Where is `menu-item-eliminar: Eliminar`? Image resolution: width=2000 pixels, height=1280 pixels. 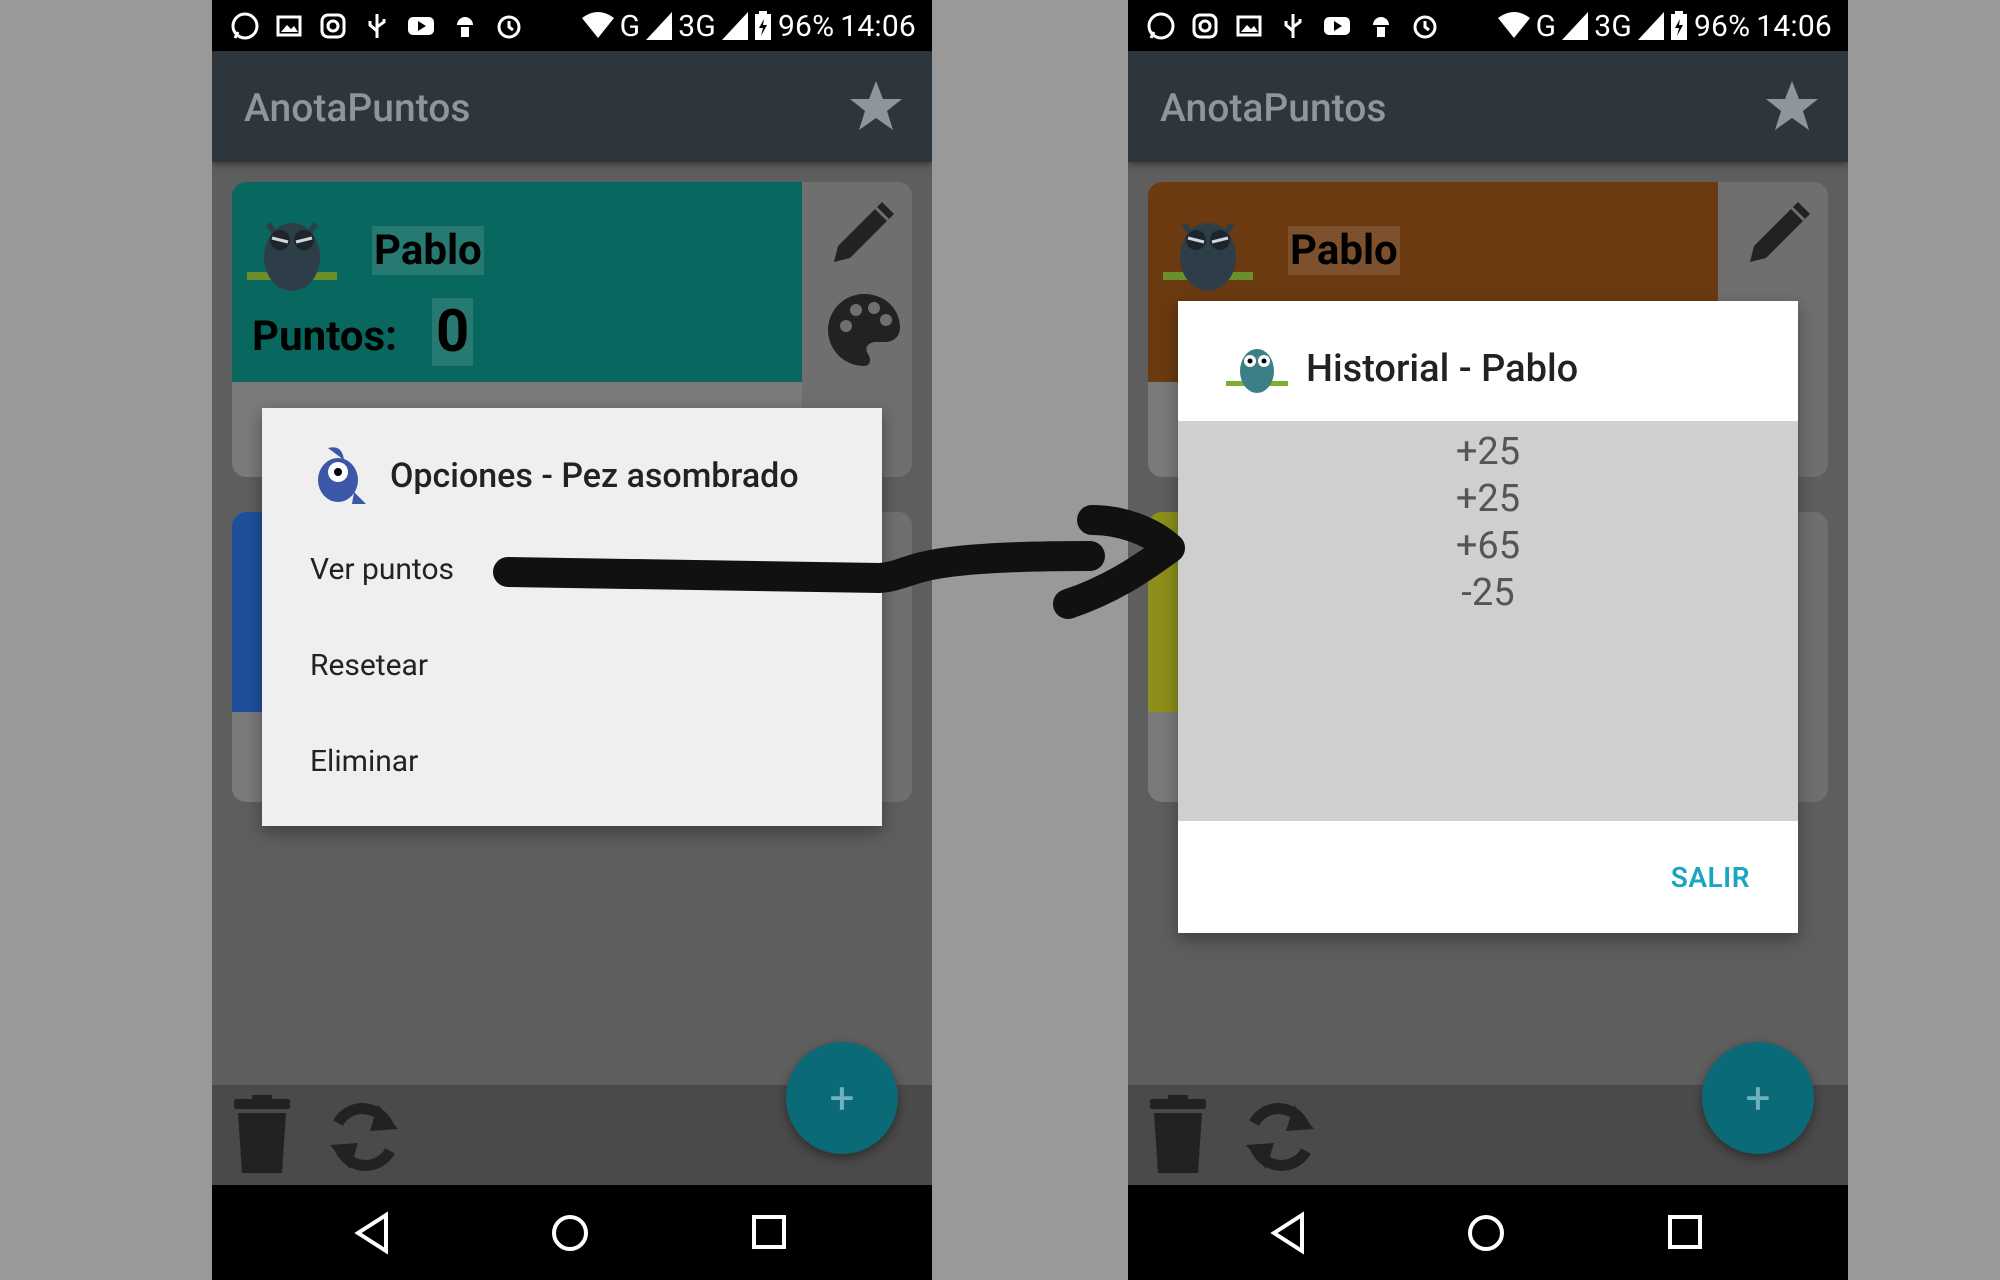 menu-item-eliminar: Eliminar is located at coordinates (364, 761).